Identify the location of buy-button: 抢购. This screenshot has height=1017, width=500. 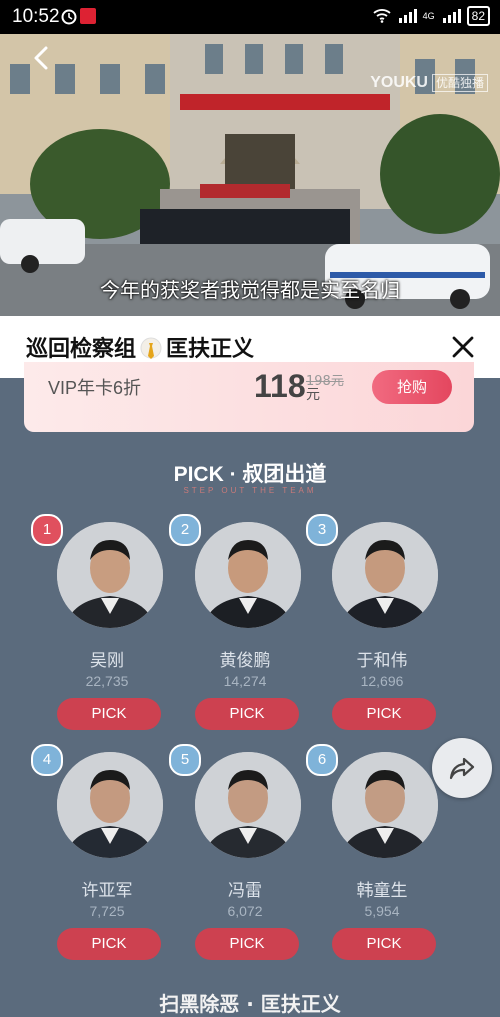
(412, 387).